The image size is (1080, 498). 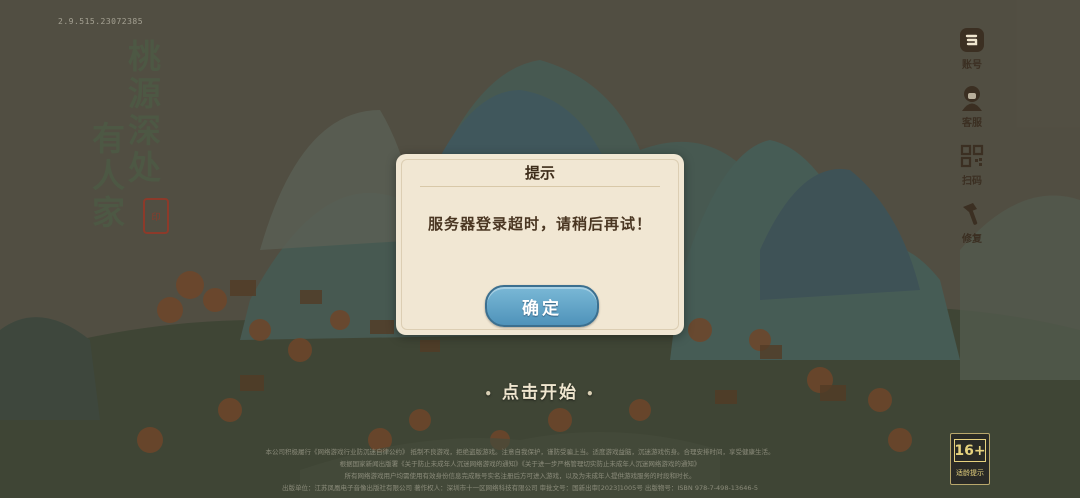 What do you see at coordinates (108, 212) in the screenshot?
I see `logo-char: 家` at bounding box center [108, 212].